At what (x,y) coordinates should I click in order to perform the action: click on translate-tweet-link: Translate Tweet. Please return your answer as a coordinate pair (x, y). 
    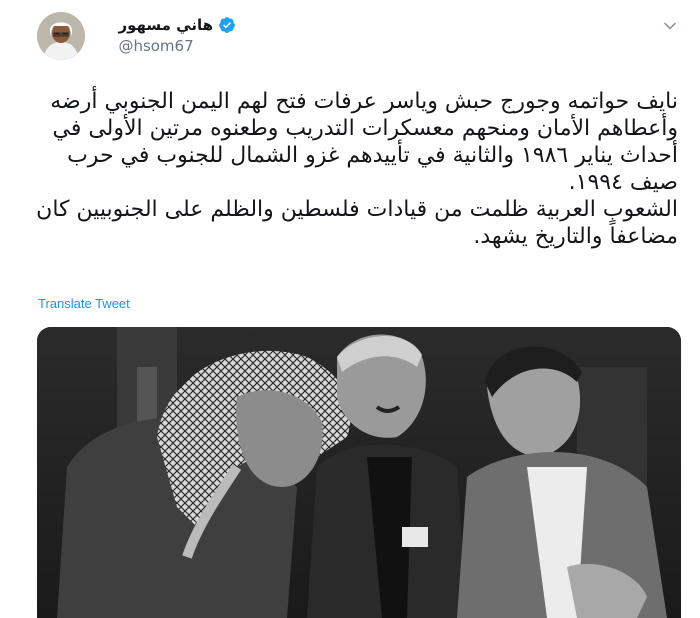
    Looking at the image, I should click on (84, 303).